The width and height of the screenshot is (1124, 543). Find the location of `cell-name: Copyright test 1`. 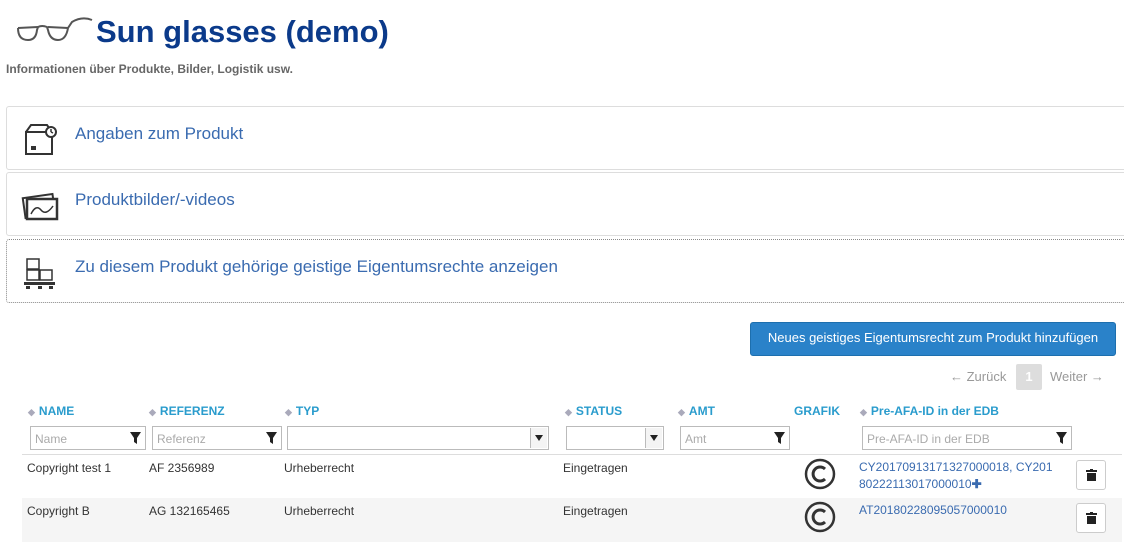

cell-name: Copyright test 1 is located at coordinates (69, 468).